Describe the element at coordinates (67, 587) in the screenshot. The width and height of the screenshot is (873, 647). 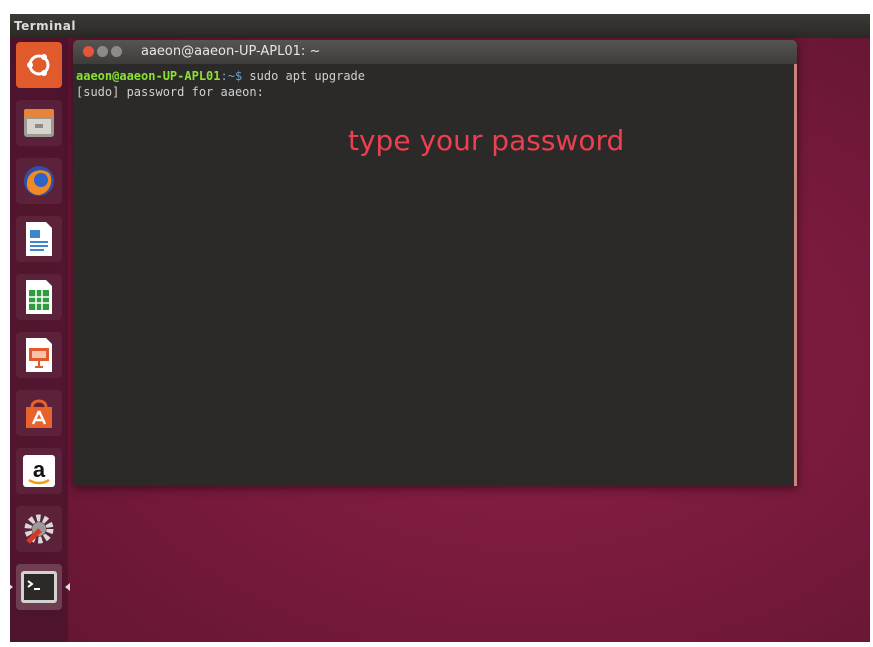
I see `active-indicator-right` at that location.